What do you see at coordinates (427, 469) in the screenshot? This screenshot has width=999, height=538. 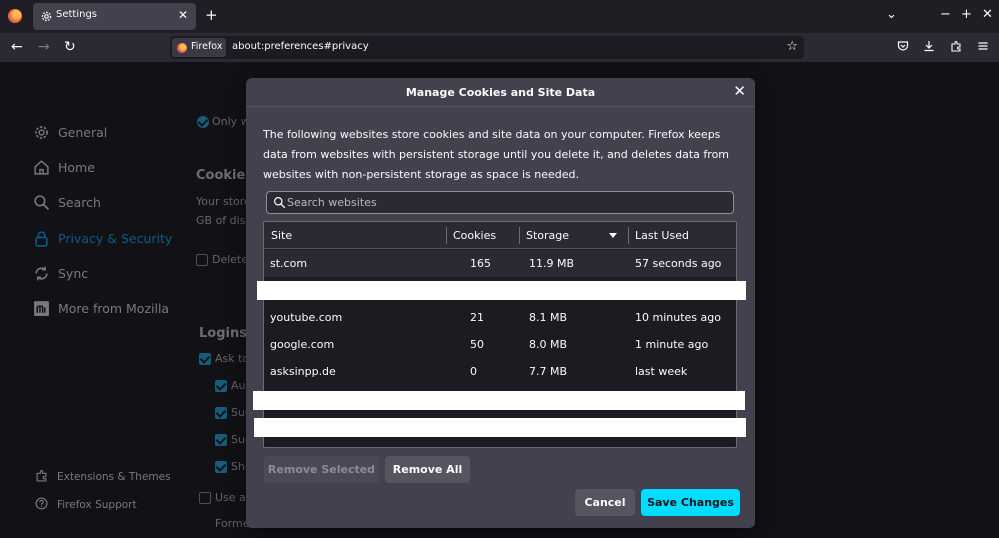 I see `remove-all-button: Remove All` at bounding box center [427, 469].